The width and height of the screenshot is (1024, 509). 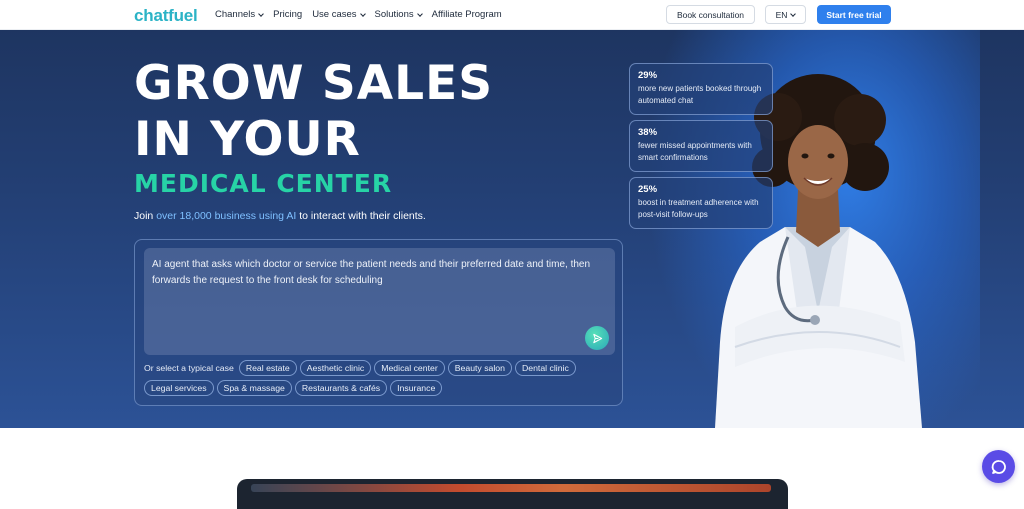 I want to click on case-chip-medical-center: Medical center, so click(x=409, y=368).